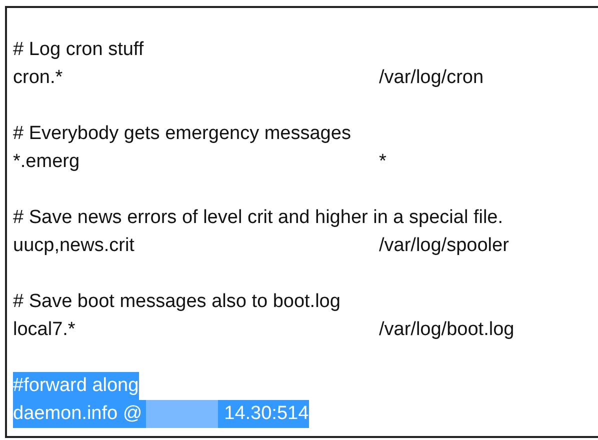 This screenshot has height=440, width=598. I want to click on selector-text: cron.*, so click(38, 78).